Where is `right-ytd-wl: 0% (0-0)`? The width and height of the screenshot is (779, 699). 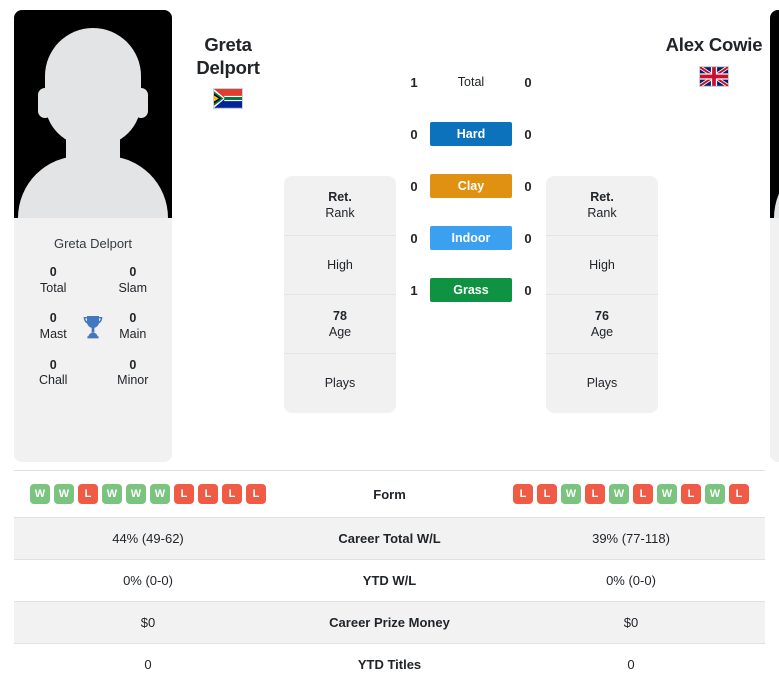
right-ytd-wl: 0% (0-0) is located at coordinates (631, 580).